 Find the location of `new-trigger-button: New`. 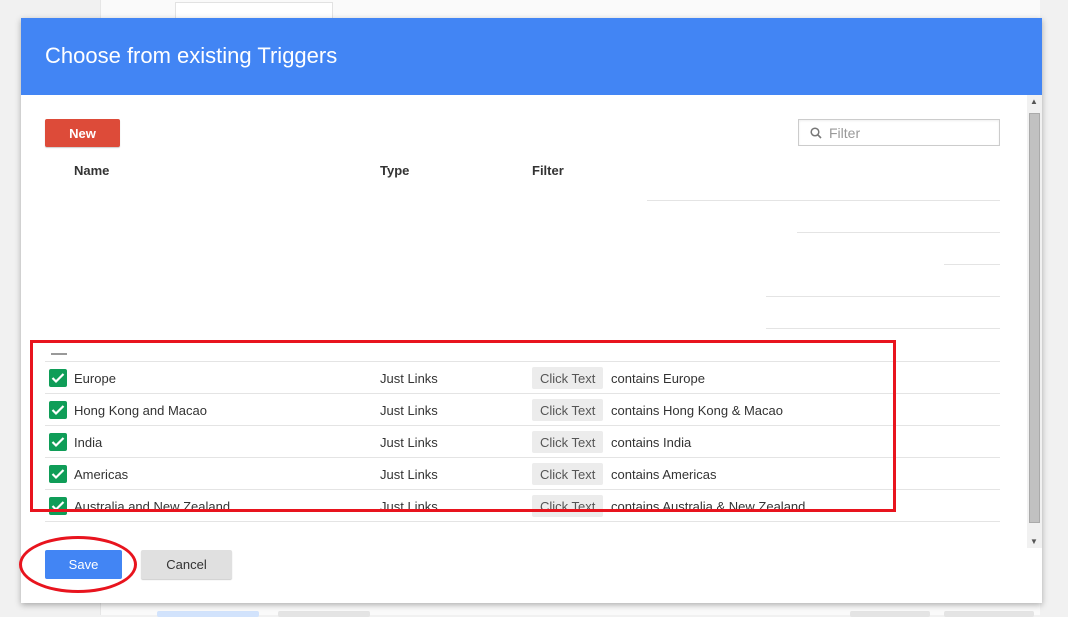

new-trigger-button: New is located at coordinates (82, 133).